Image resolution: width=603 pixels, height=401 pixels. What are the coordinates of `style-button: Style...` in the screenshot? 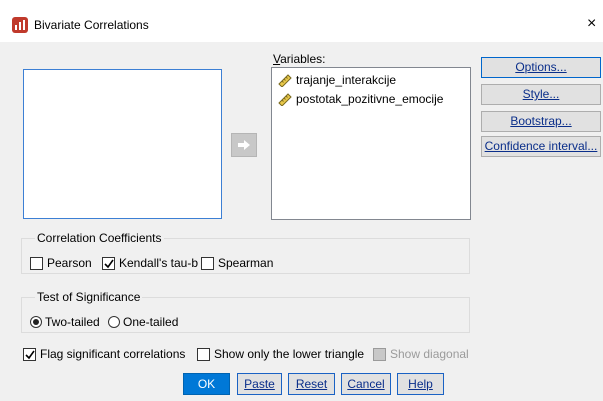 It's located at (541, 94).